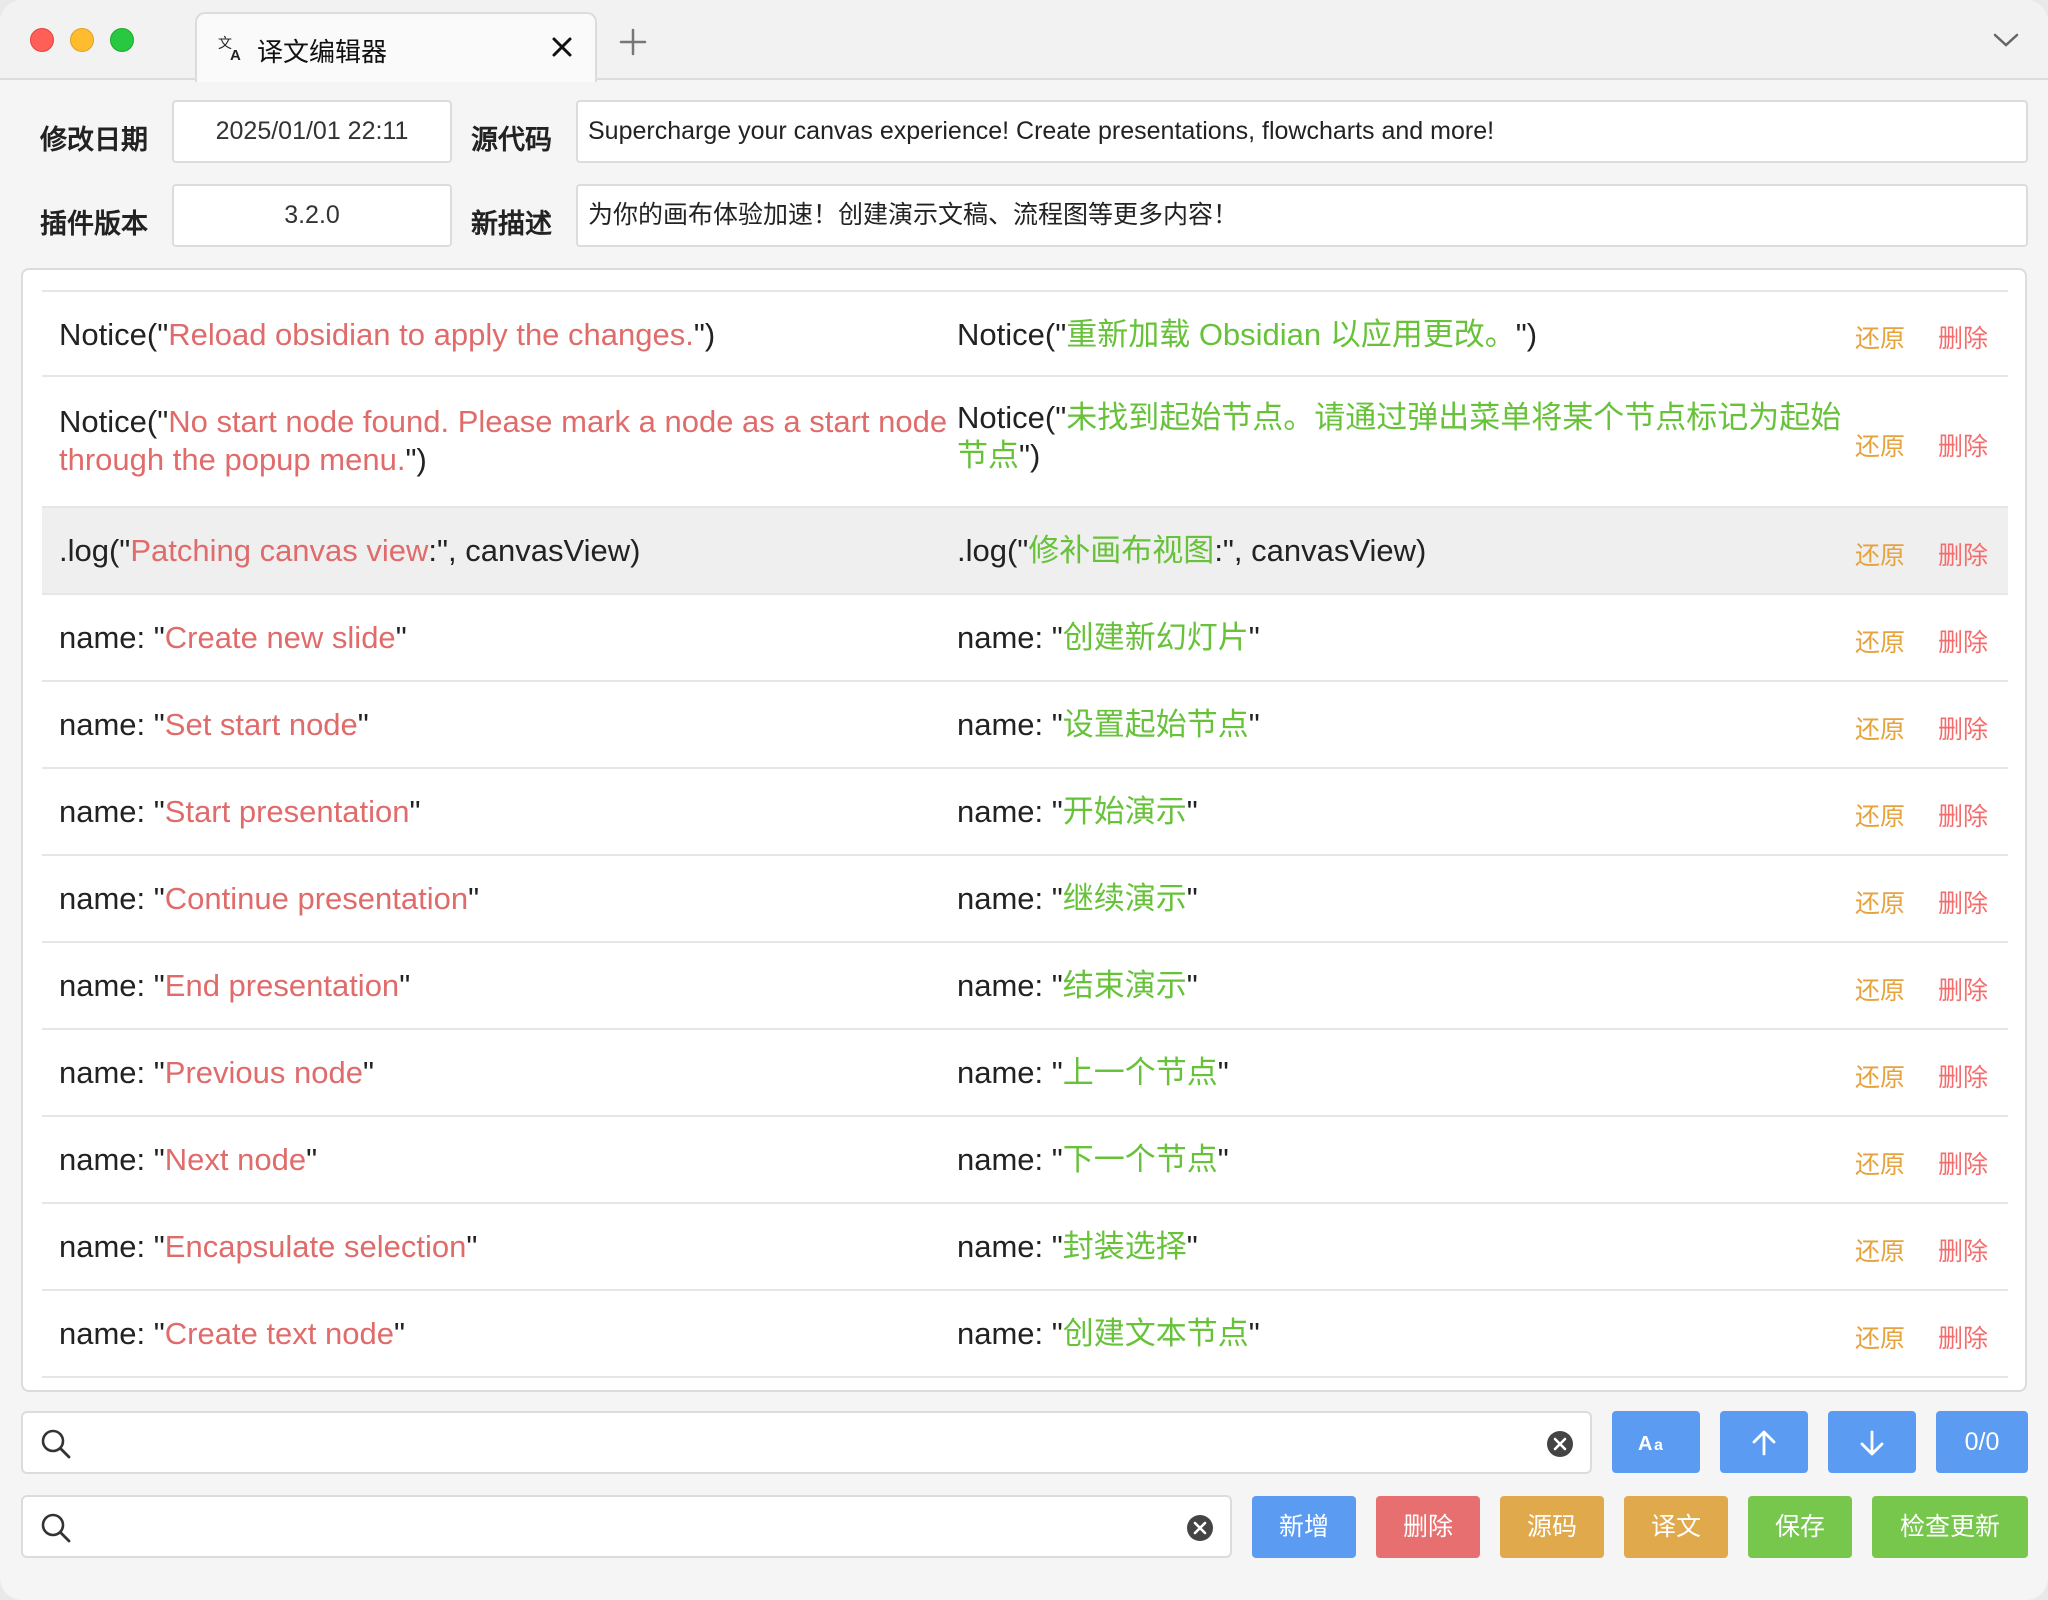  Describe the element at coordinates (122, 40) in the screenshot. I see `zoom-window-button` at that location.